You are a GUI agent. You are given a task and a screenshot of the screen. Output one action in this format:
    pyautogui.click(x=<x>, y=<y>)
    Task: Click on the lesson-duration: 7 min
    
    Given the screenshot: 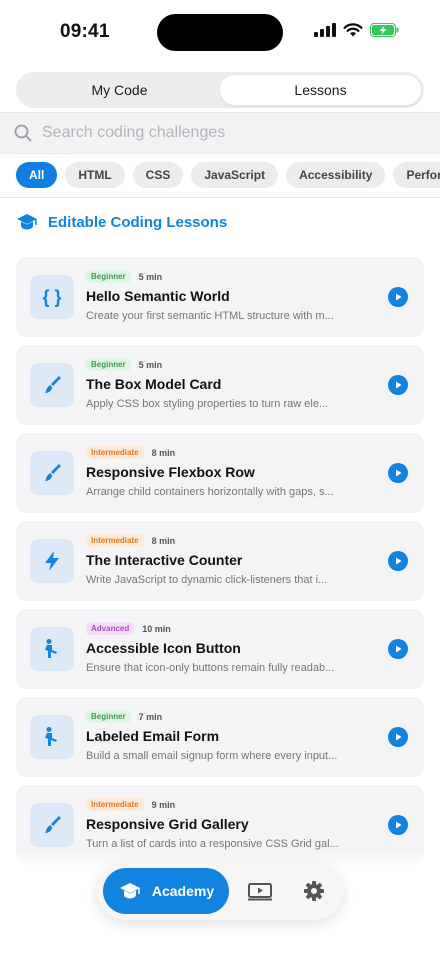 What is the action you would take?
    pyautogui.click(x=150, y=716)
    